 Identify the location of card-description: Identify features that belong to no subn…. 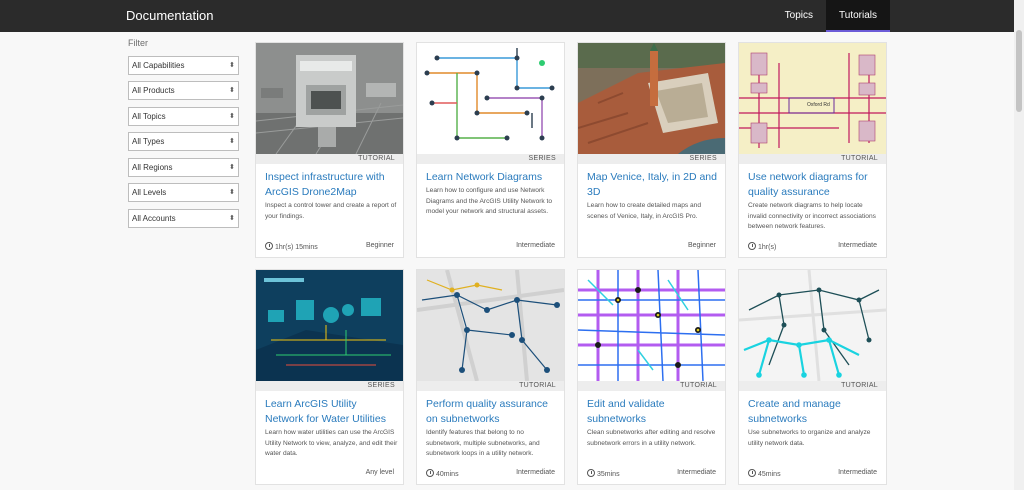
(483, 443).